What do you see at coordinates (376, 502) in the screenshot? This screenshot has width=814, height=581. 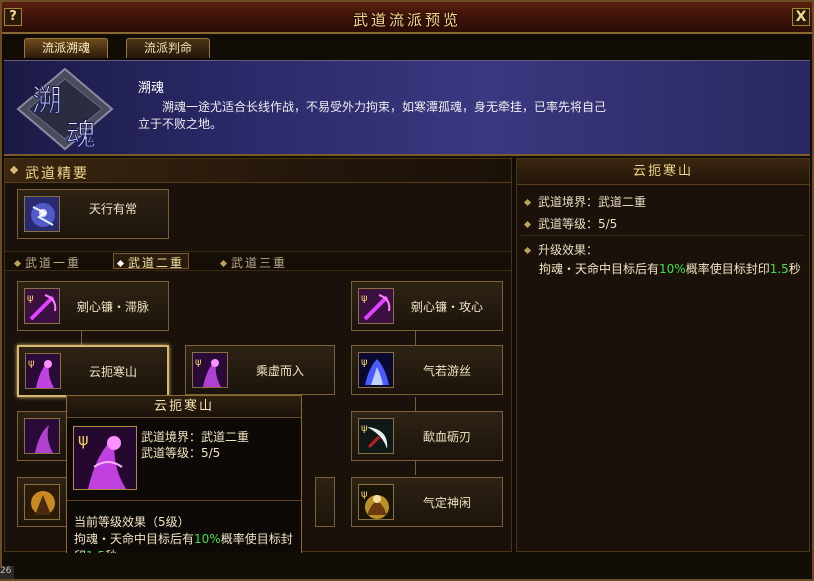 I see `golden-meditation-icon: ψ` at bounding box center [376, 502].